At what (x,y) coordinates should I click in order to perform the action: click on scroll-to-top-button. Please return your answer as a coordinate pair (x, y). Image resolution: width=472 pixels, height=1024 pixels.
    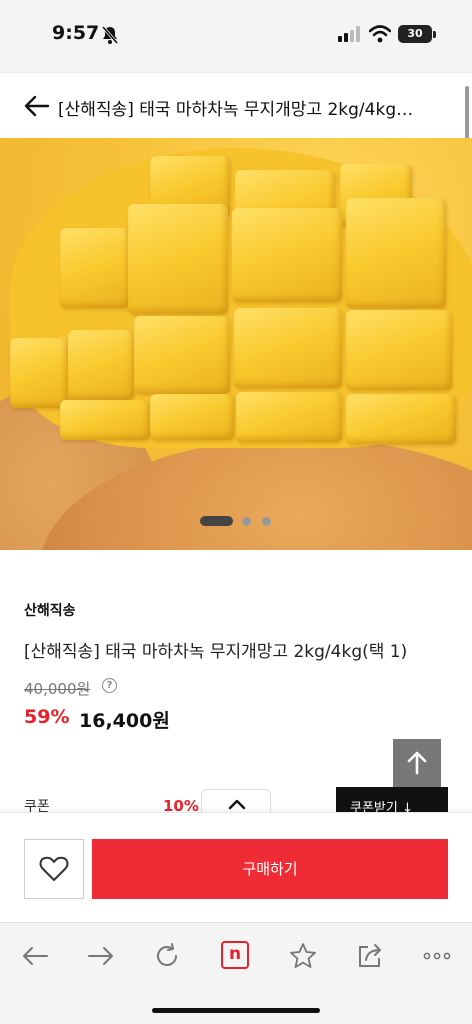
    Looking at the image, I should click on (417, 763).